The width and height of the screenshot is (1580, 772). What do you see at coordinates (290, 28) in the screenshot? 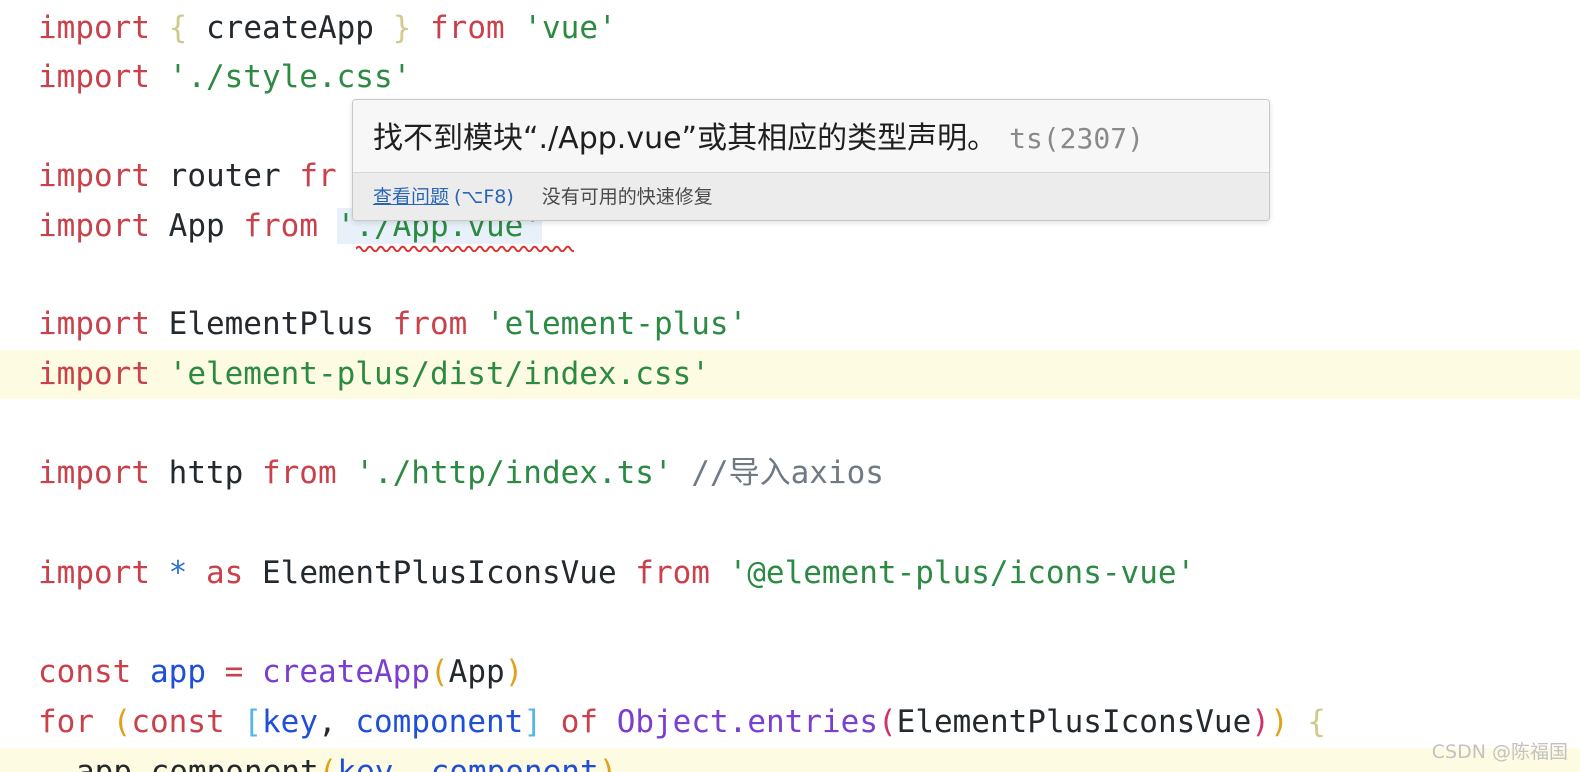
I see `identifier-createApp: createApp` at bounding box center [290, 28].